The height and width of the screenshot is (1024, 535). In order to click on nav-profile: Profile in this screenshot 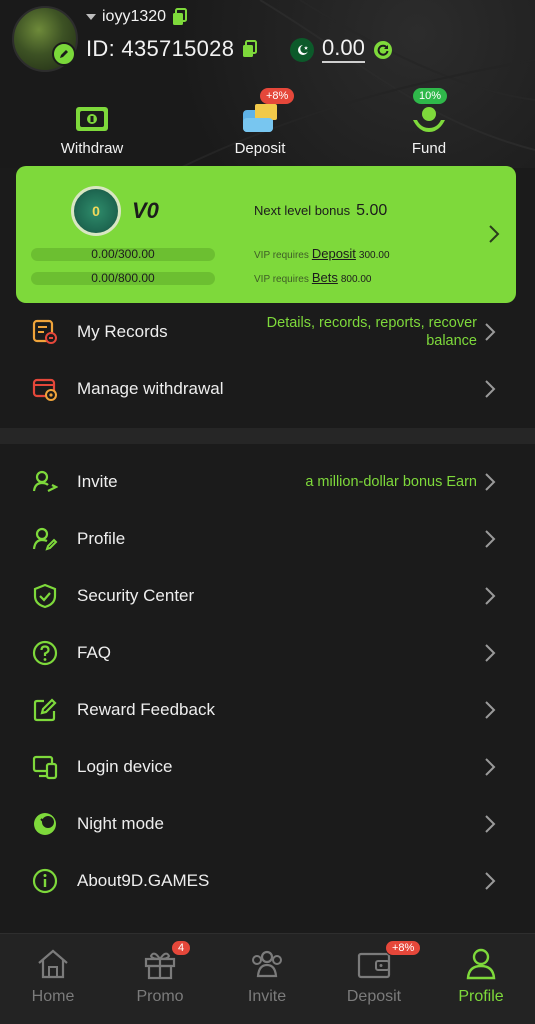, I will do `click(481, 976)`.